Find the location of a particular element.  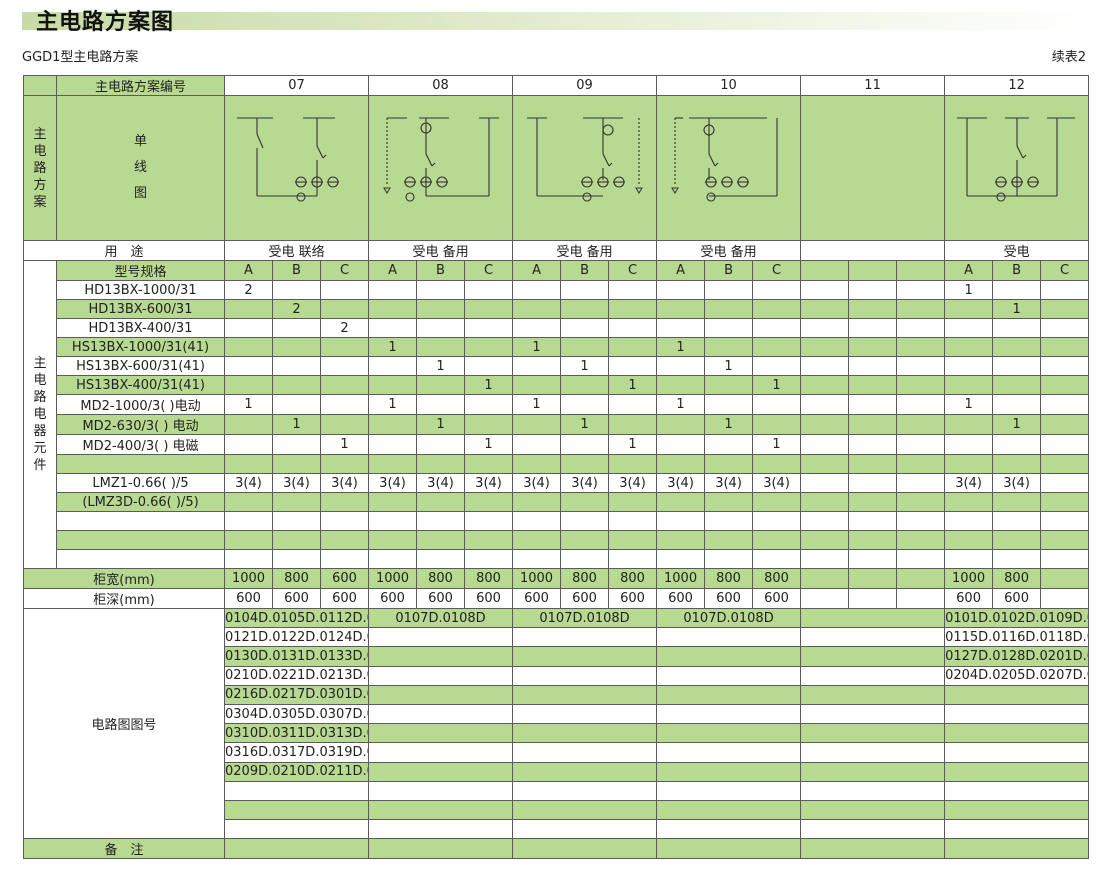

remarks-row: 备 注 is located at coordinates (556, 849).